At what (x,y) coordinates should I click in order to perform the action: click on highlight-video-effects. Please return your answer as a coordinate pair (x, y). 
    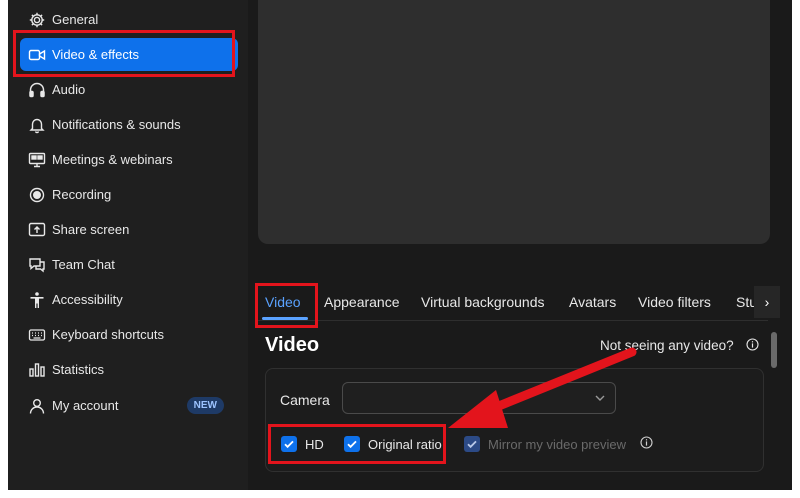
    Looking at the image, I should click on (124, 53).